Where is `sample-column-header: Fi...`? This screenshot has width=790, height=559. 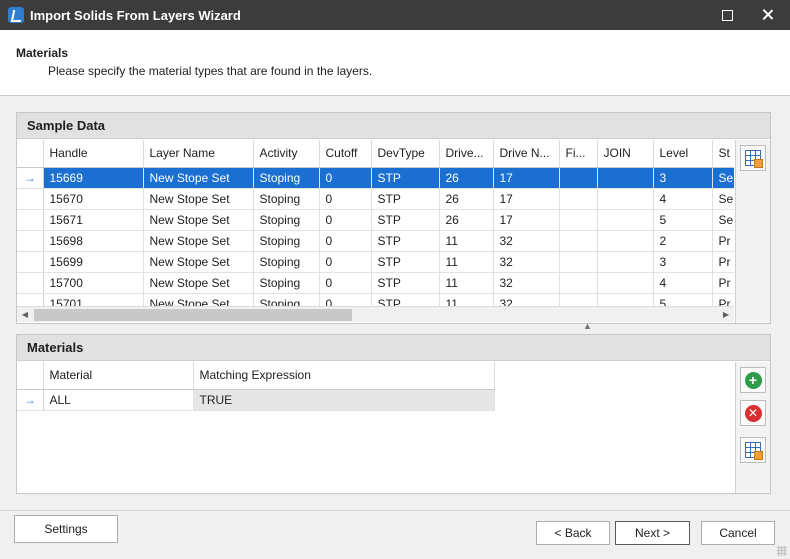
sample-column-header: Fi... is located at coordinates (578, 154).